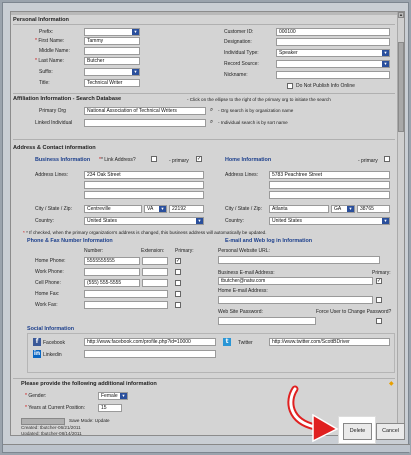 This screenshot has height=455, width=411. Describe the element at coordinates (379, 300) in the screenshot. I see `home-email-primary-checkbox` at that location.